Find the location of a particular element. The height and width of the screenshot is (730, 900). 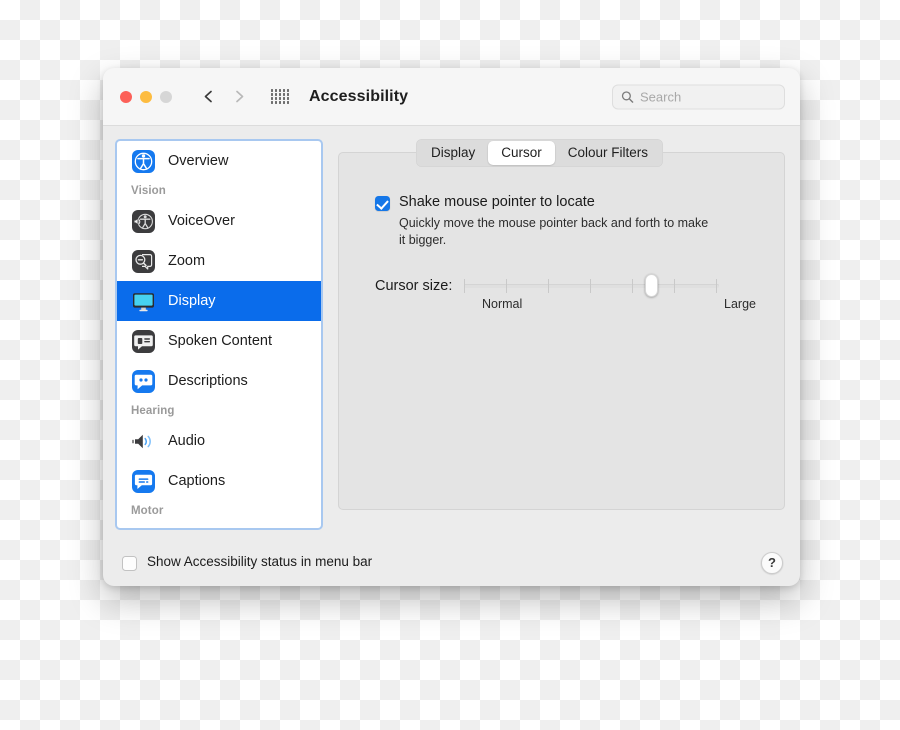

window-controls is located at coordinates (146, 96).